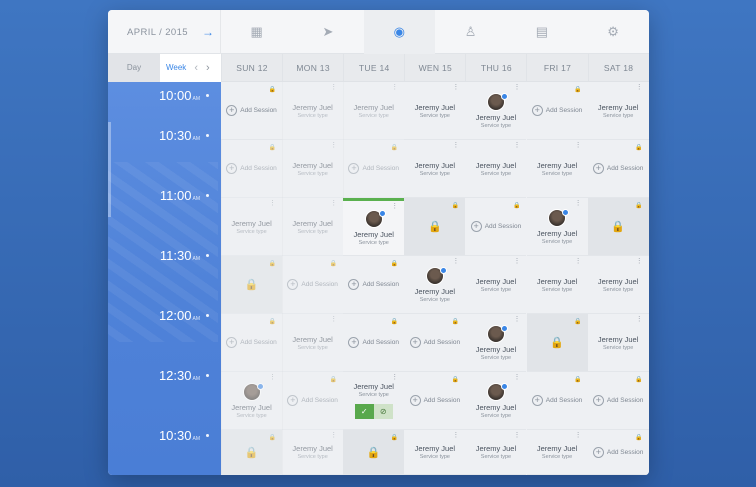 The width and height of the screenshot is (756, 487). What do you see at coordinates (374, 401) in the screenshot?
I see `time-slot: Jeremy Juel Service type ✓ ⊘ ⋮` at bounding box center [374, 401].